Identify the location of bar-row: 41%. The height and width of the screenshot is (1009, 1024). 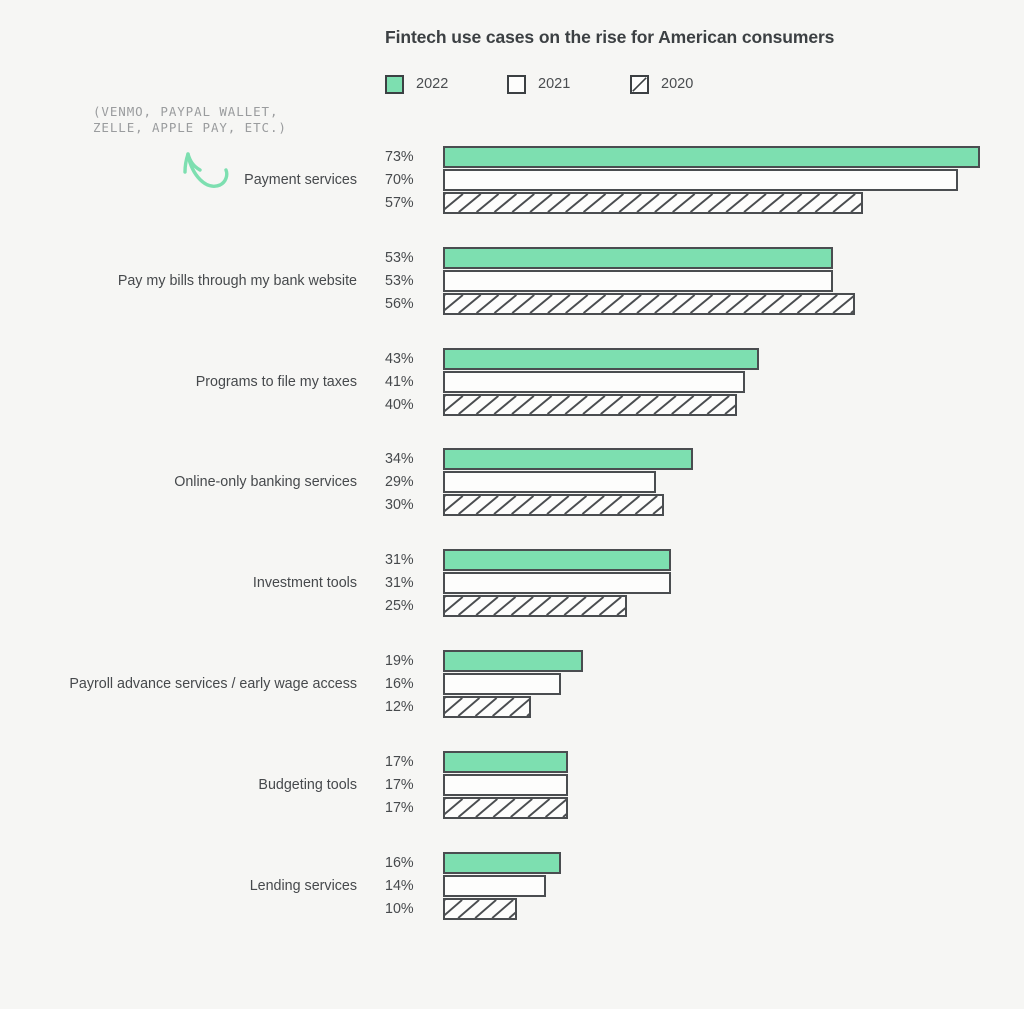
(512, 381).